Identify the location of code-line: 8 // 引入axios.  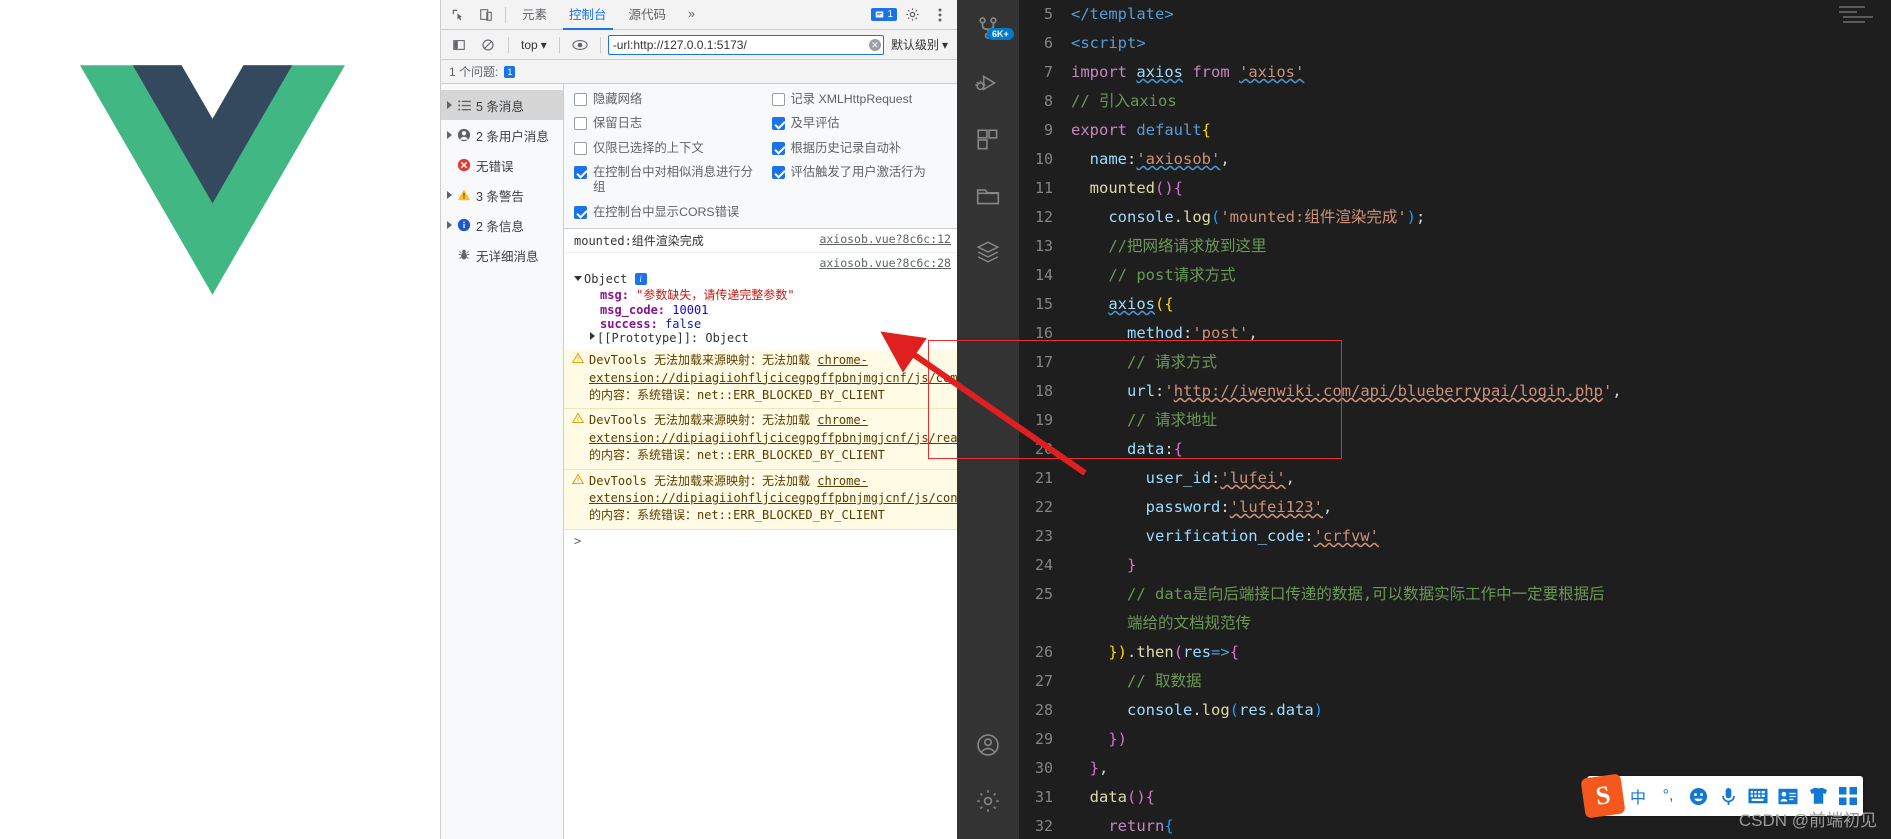
(1455, 101).